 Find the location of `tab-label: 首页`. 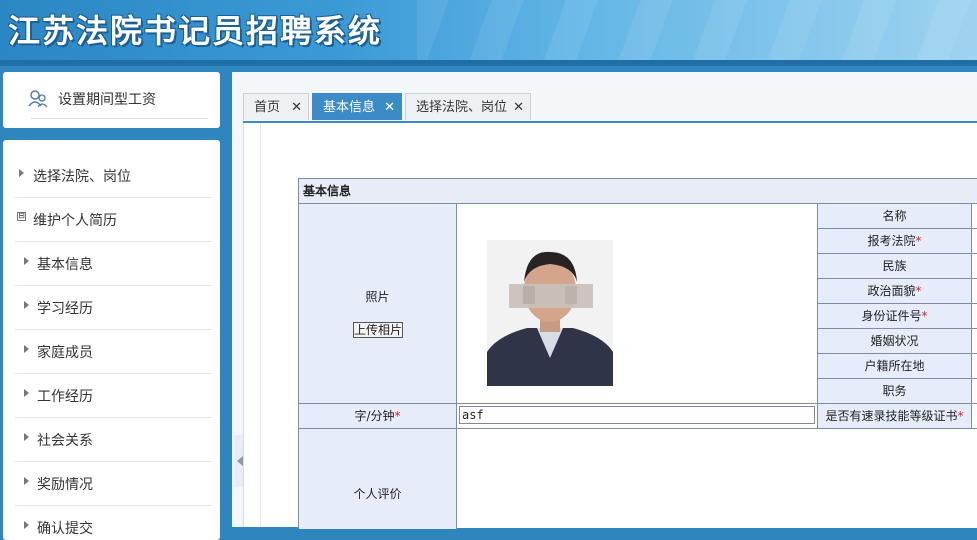

tab-label: 首页 is located at coordinates (267, 107).